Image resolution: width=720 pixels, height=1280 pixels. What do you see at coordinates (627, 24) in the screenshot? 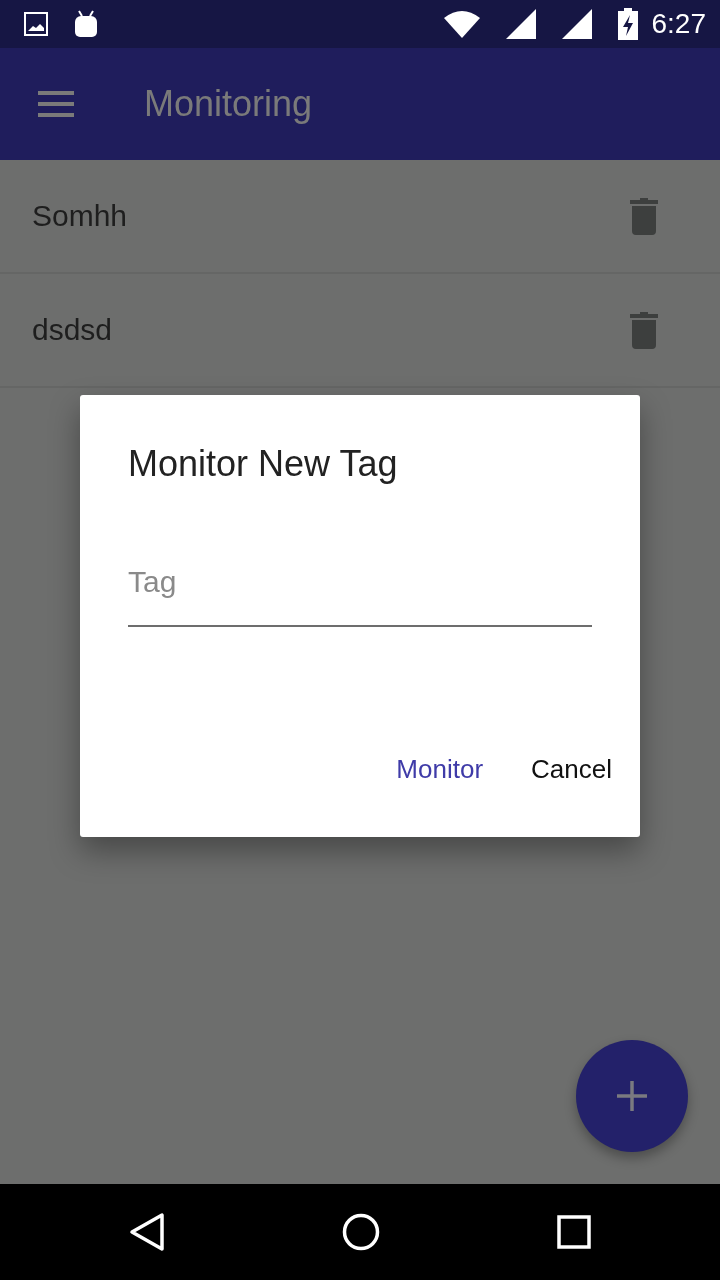
I see `battery-charging-icon` at bounding box center [627, 24].